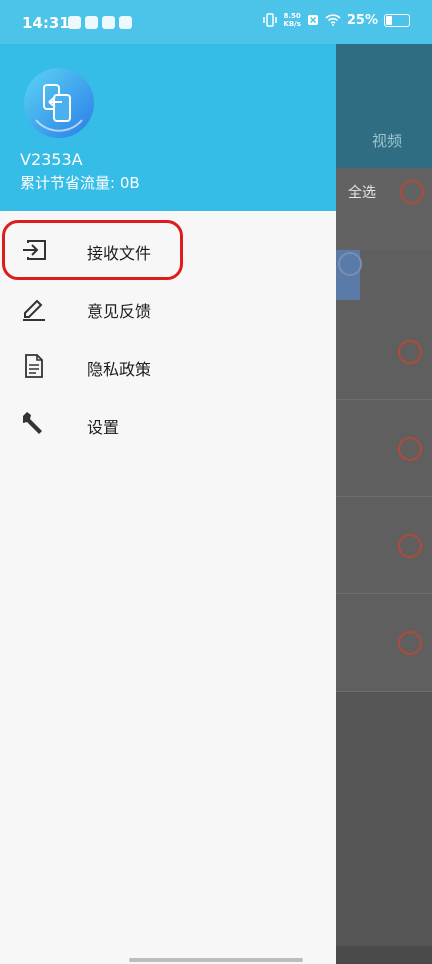 The image size is (432, 964). Describe the element at coordinates (397, 20) in the screenshot. I see `battery-icon` at that location.